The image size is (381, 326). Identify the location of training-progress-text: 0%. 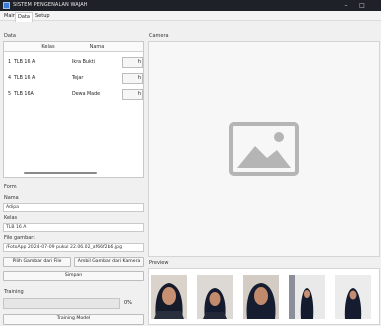
(128, 303).